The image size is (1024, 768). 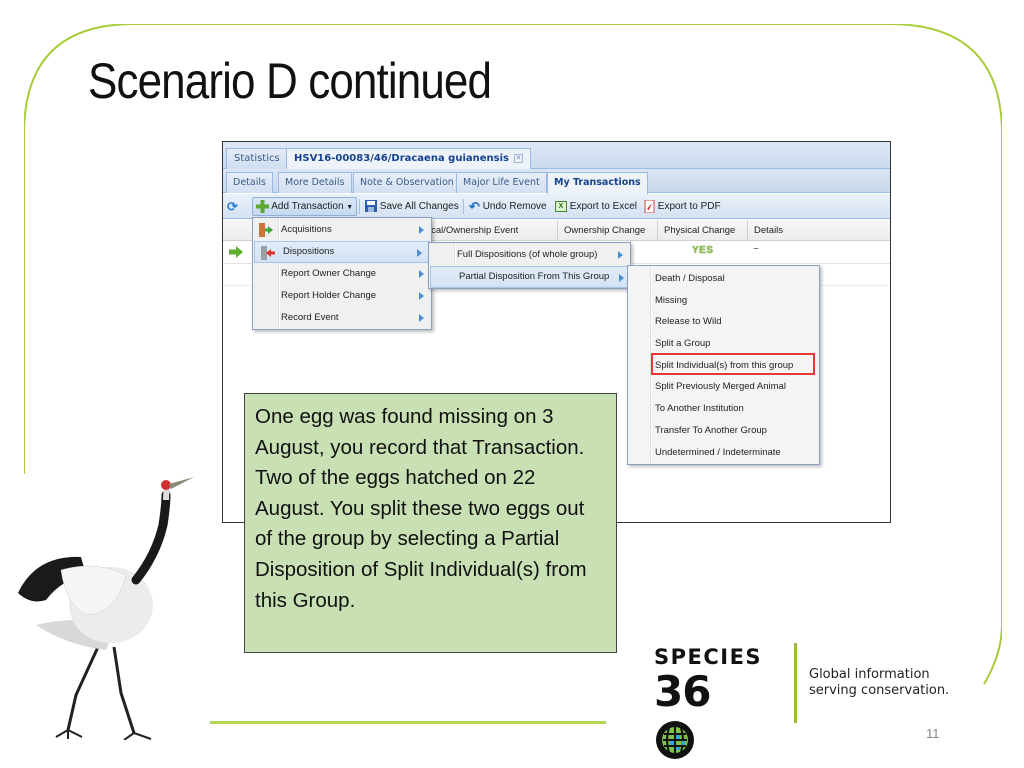 What do you see at coordinates (419, 206) in the screenshot?
I see `save-all-changes-label: Save All Changes` at bounding box center [419, 206].